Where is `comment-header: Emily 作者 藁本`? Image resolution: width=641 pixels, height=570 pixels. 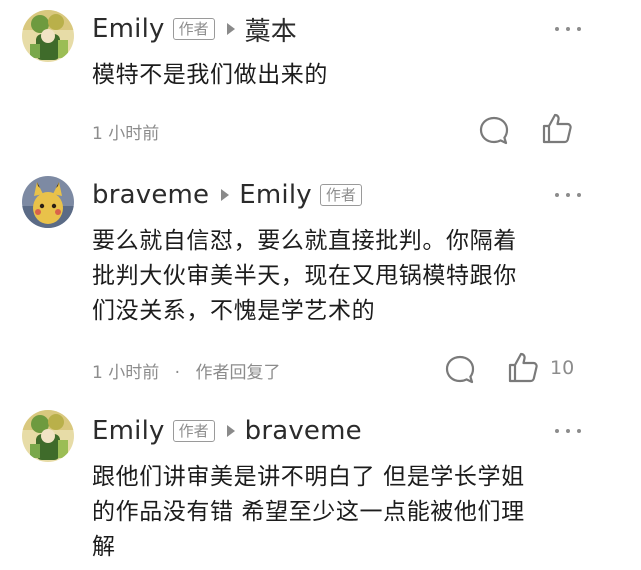 comment-header: Emily 作者 藁本 is located at coordinates (194, 29).